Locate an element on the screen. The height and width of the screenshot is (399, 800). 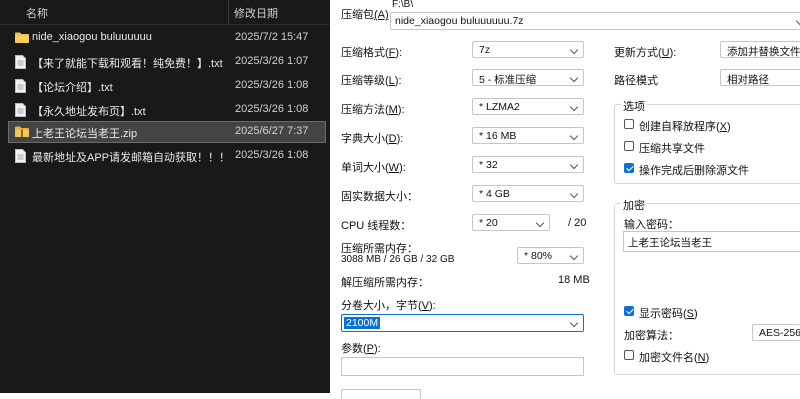
cpu-threads-value: * 20 is located at coordinates (488, 223).